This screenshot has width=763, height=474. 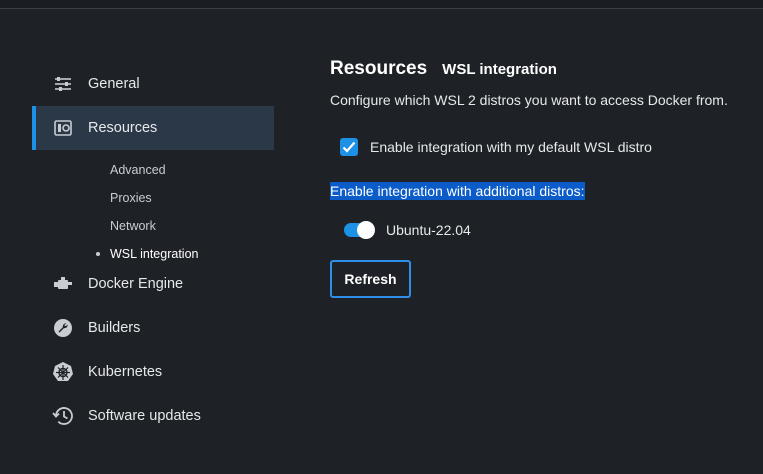 What do you see at coordinates (138, 170) in the screenshot?
I see `subnav-item-advanced: Advanced` at bounding box center [138, 170].